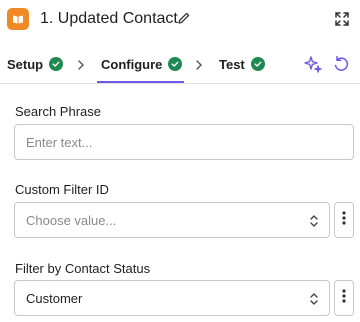 The height and width of the screenshot is (322, 360). I want to click on custom-filter-id-more-button, so click(344, 220).